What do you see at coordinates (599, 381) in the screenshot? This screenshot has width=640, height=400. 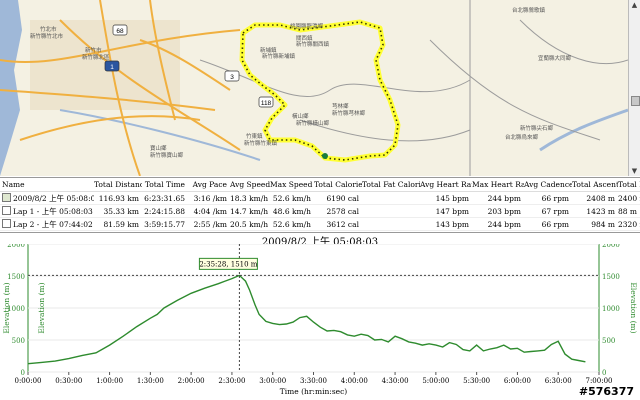 I see `x-tick-label: 7:00:00` at bounding box center [599, 381].